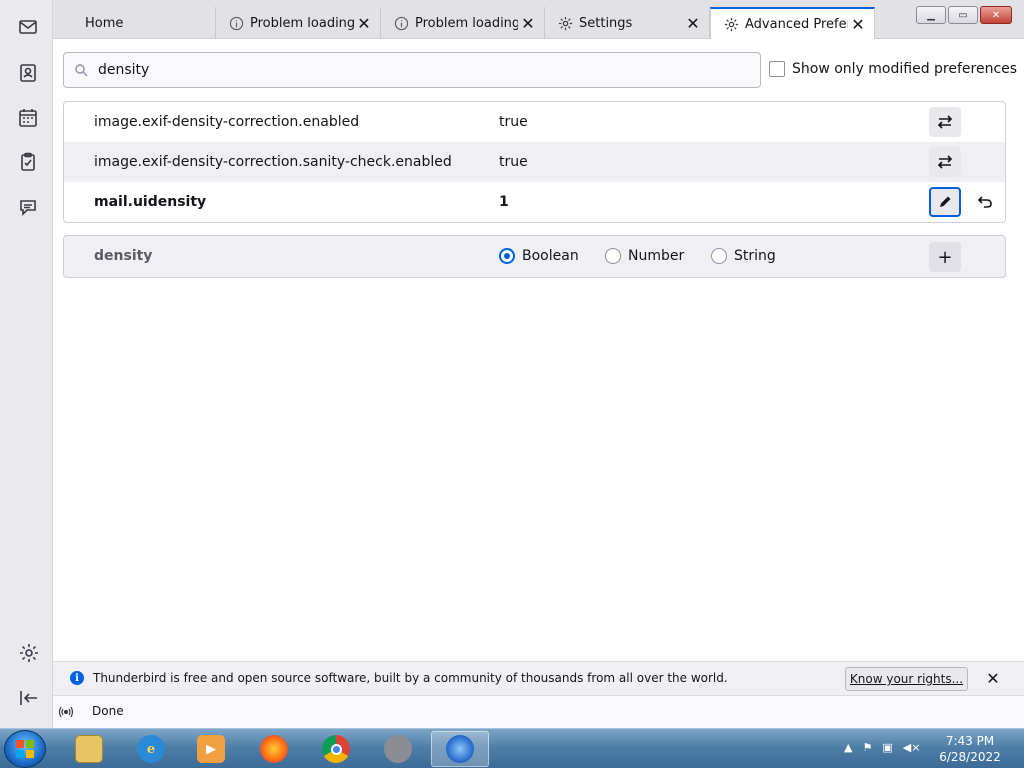 The image size is (1024, 768). I want to click on close-notification-icon: ✕, so click(993, 678).